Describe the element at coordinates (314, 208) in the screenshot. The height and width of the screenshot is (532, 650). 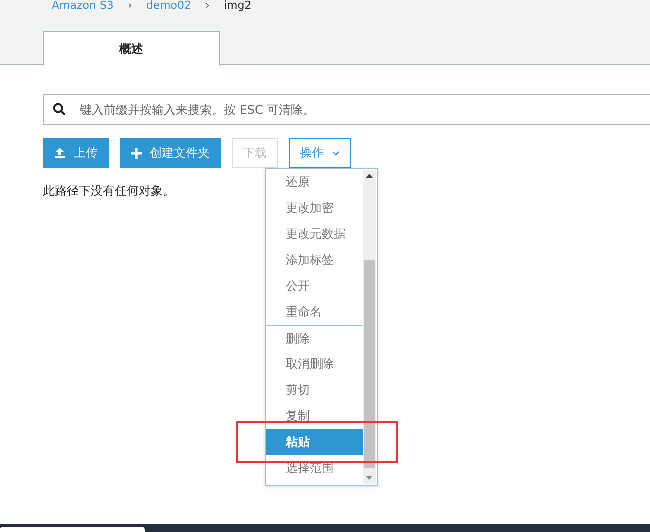
I see `menu-item: 更改加密` at that location.